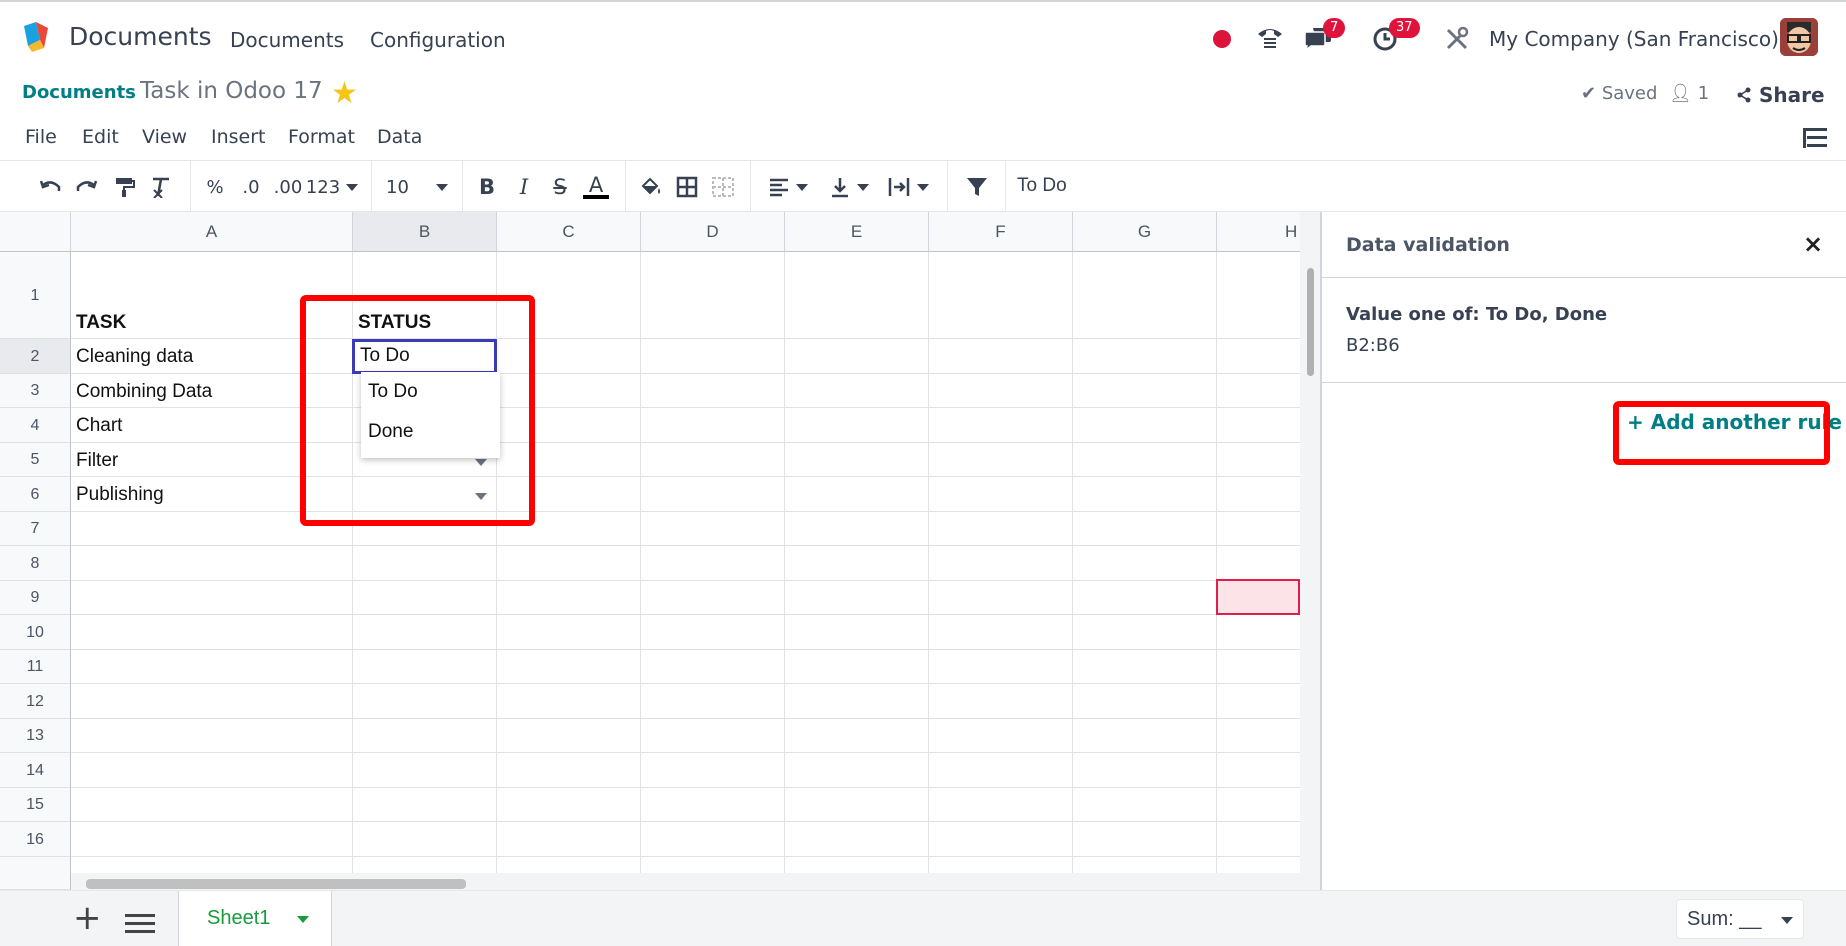  What do you see at coordinates (35, 632) in the screenshot?
I see `row-header-10: 10` at bounding box center [35, 632].